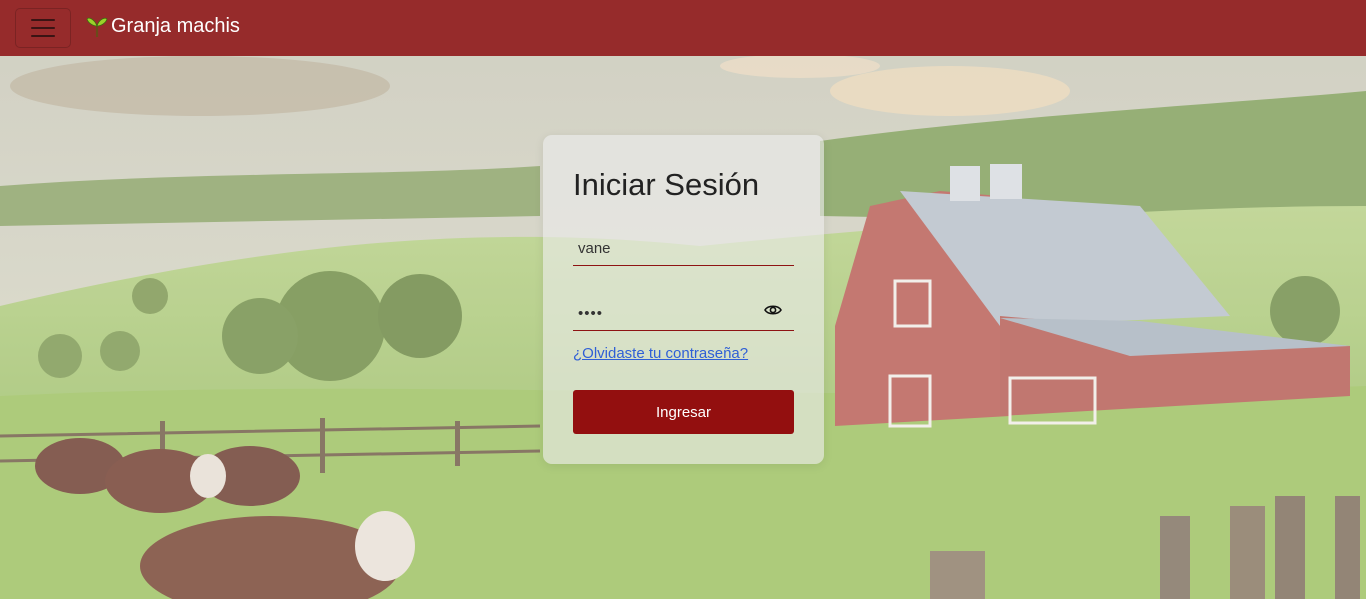 This screenshot has width=1366, height=599. Describe the element at coordinates (683, 412) in the screenshot. I see `login-button: Ingresar` at that location.